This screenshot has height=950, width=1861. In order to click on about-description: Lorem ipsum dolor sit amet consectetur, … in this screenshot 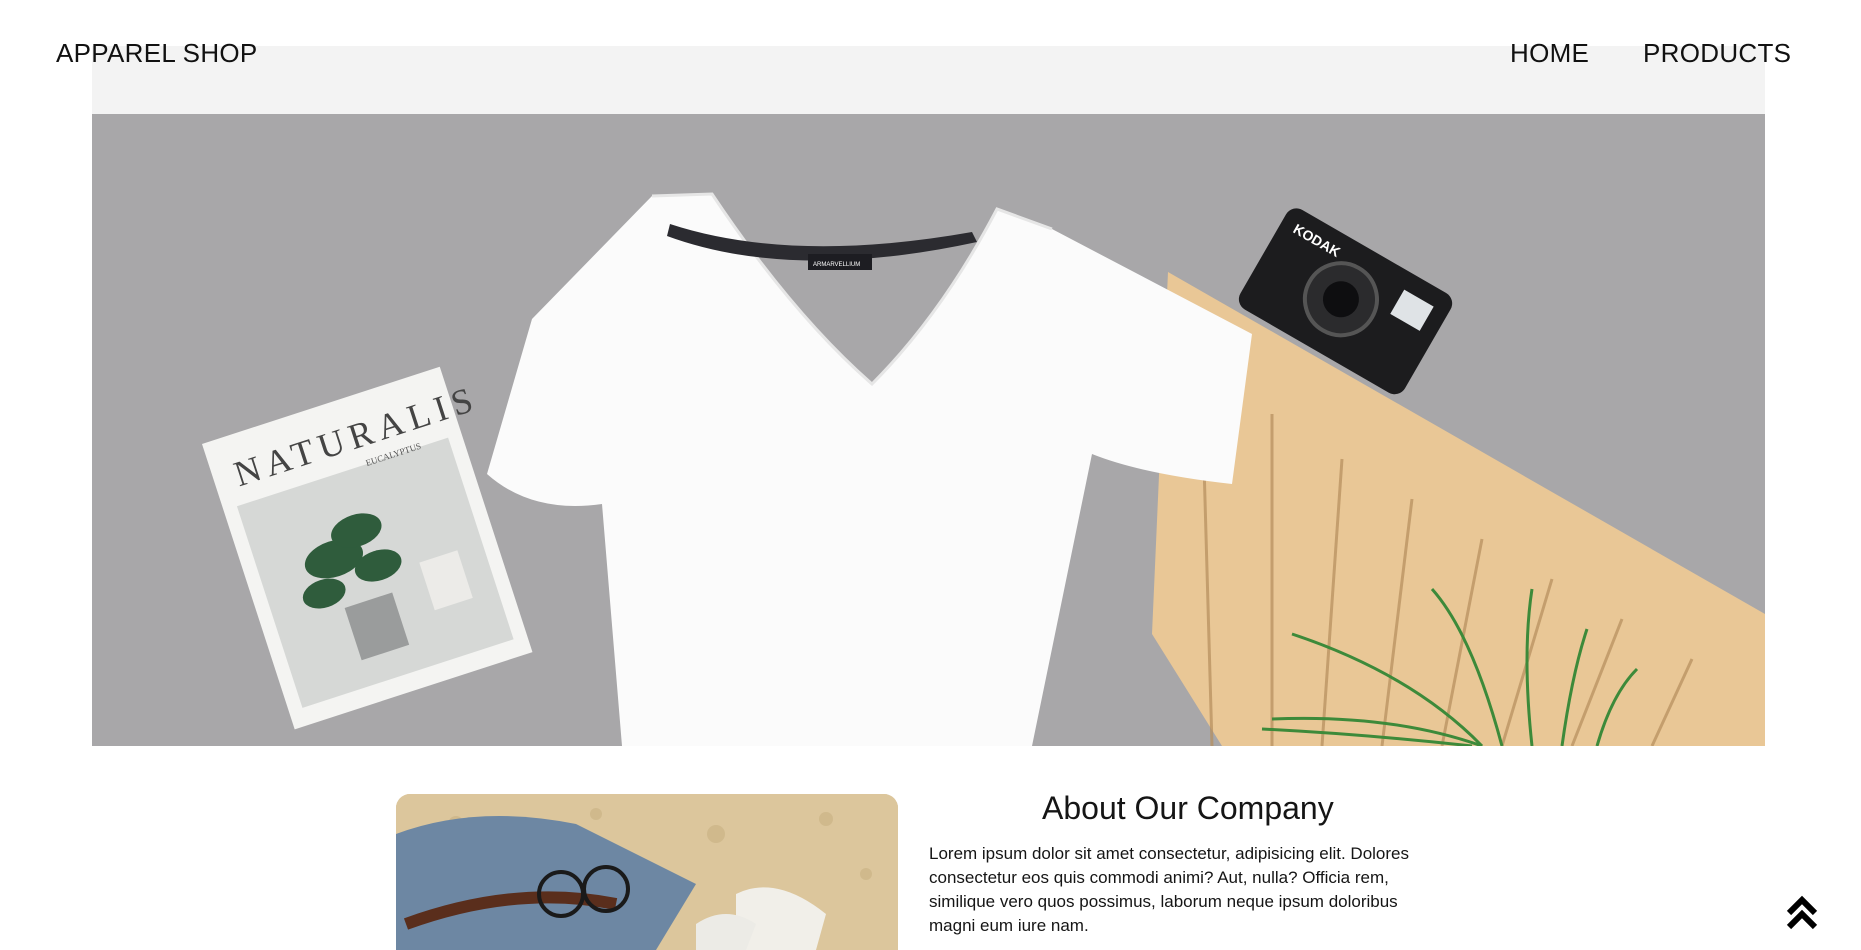, I will do `click(1169, 889)`.